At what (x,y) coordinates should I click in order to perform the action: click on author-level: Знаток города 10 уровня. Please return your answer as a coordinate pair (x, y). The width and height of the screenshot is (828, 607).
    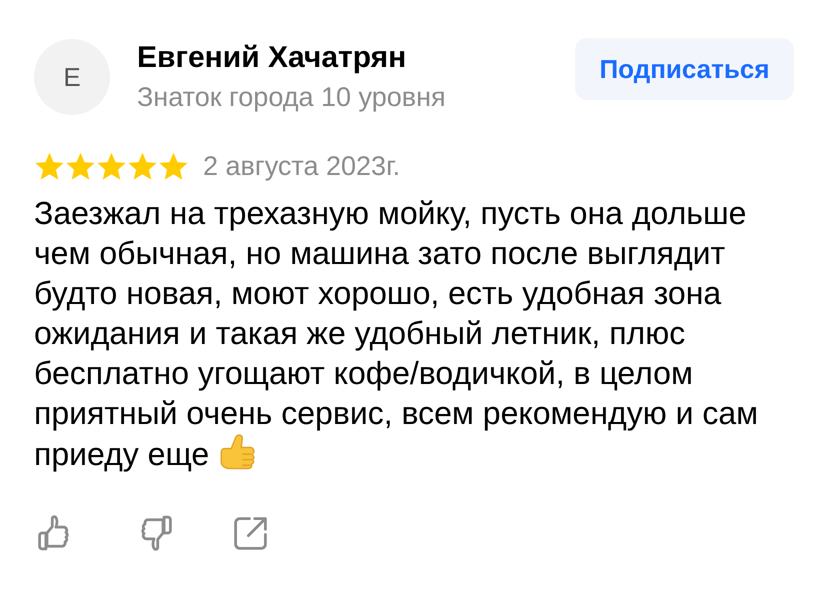
    Looking at the image, I should click on (291, 97).